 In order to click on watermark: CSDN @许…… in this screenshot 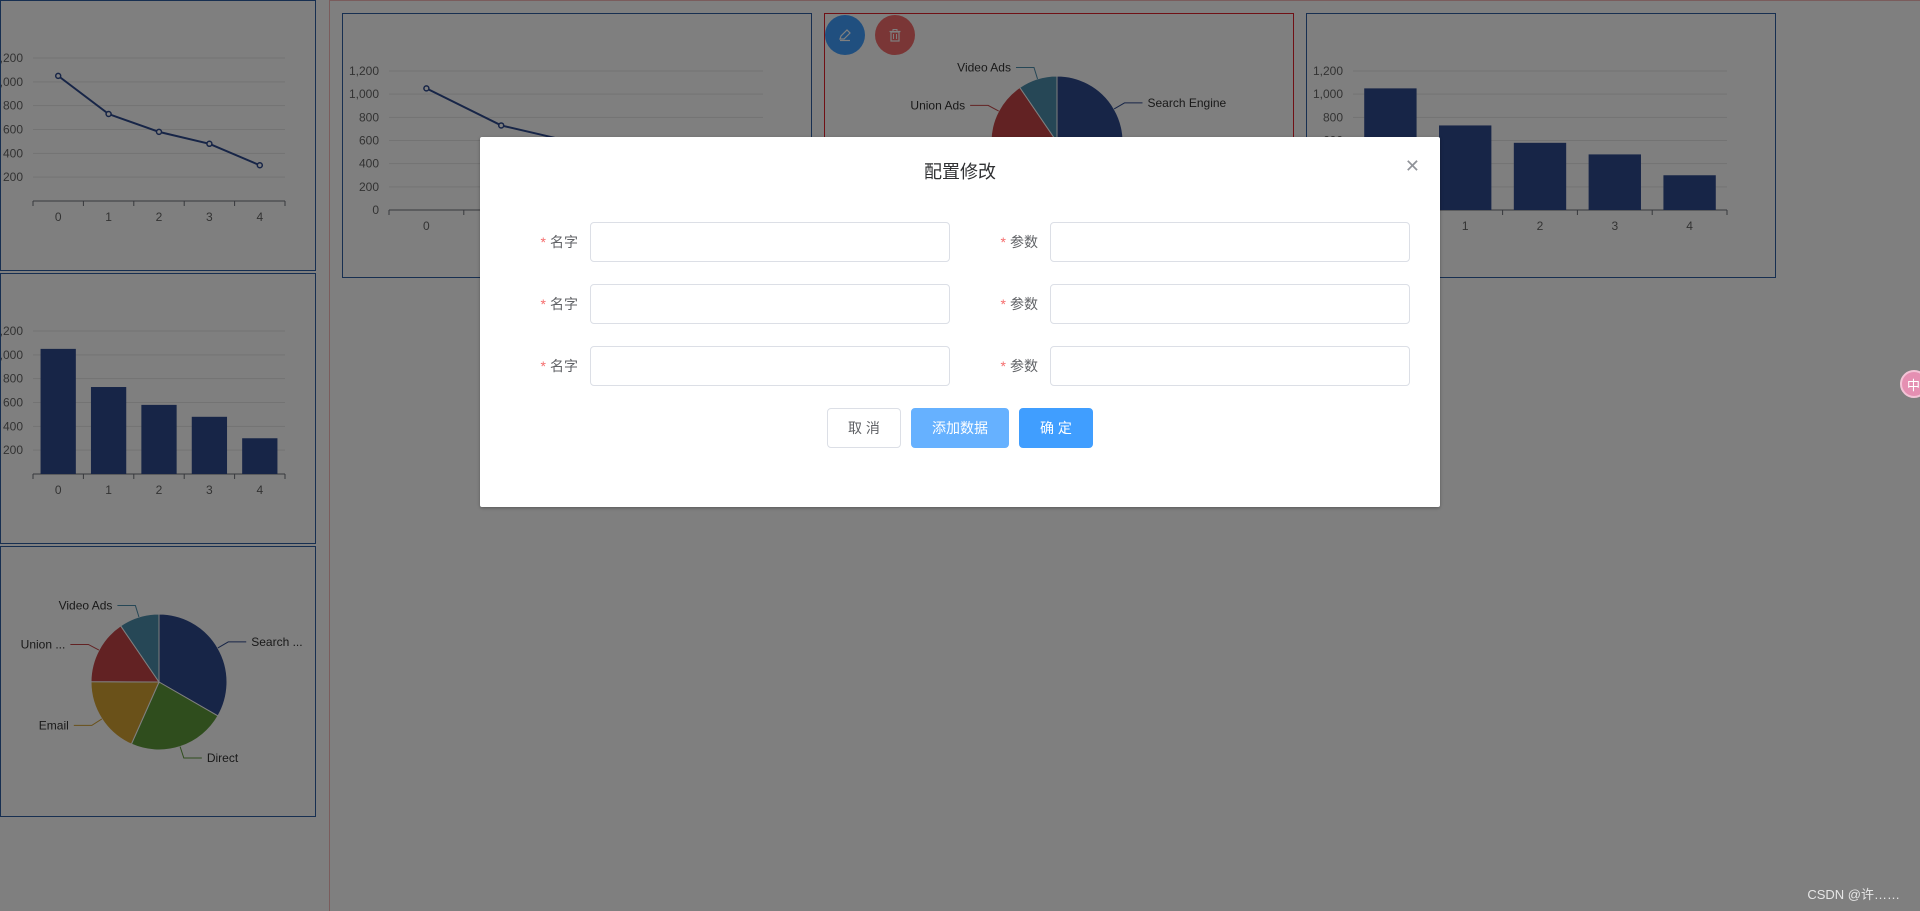, I will do `click(1853, 894)`.